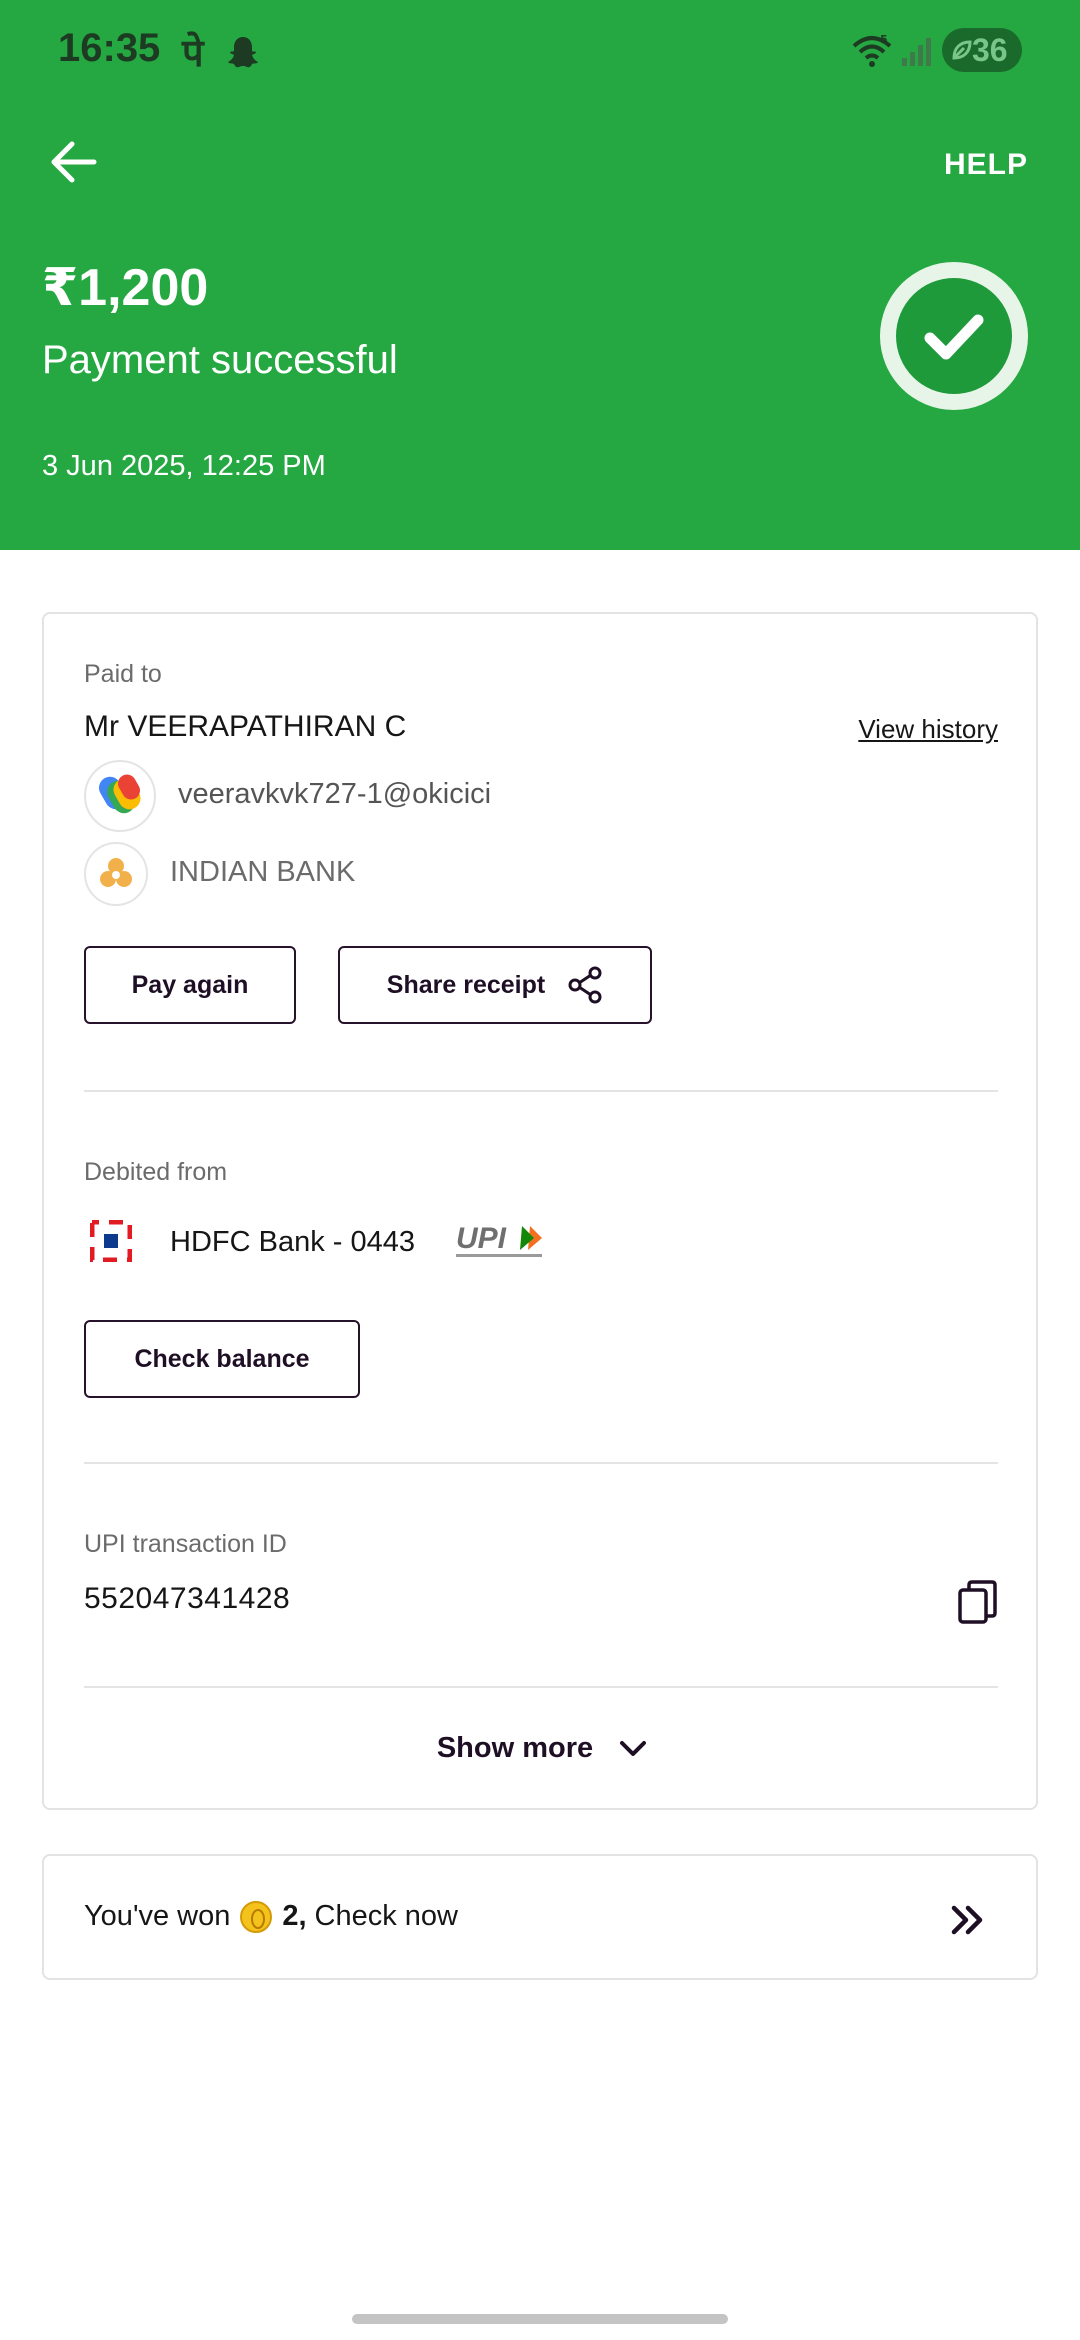 Image resolution: width=1080 pixels, height=2340 pixels. I want to click on share-receipt-button: Share receipt, so click(495, 985).